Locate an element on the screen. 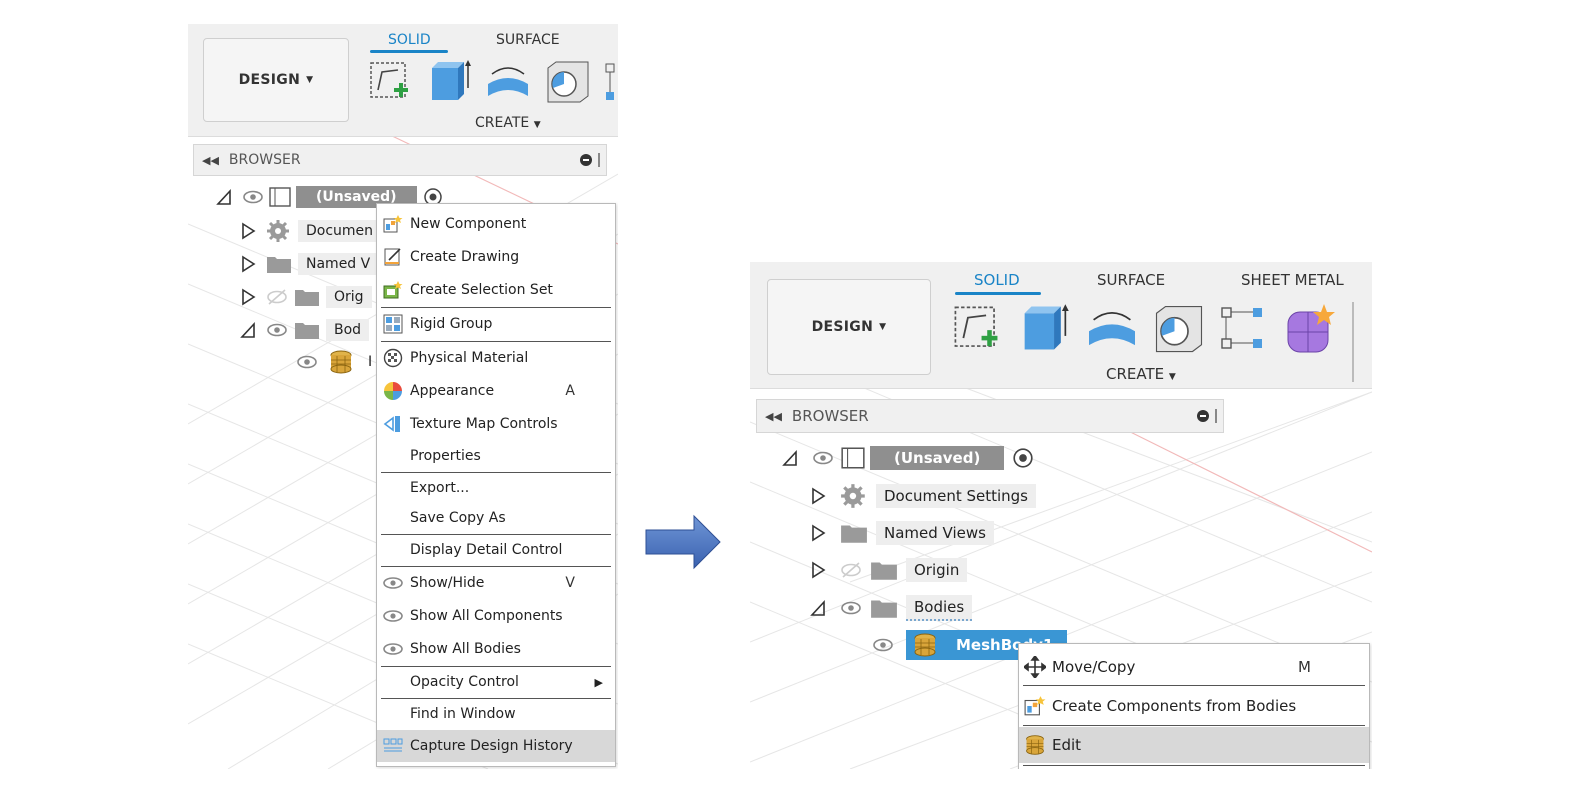  menu-item-move-copy: Move/Copy M is located at coordinates (1194, 667).